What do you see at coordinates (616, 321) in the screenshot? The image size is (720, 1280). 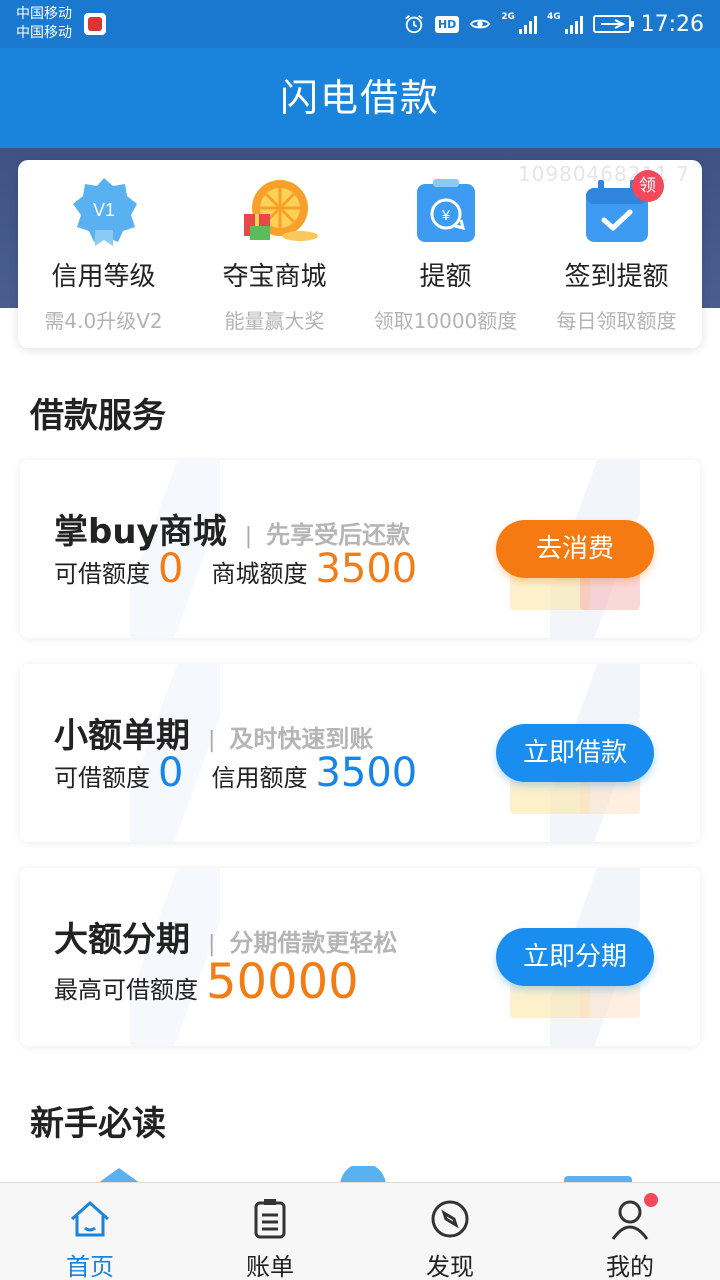 I see `quick-item-subtitle: 每日领取额度` at bounding box center [616, 321].